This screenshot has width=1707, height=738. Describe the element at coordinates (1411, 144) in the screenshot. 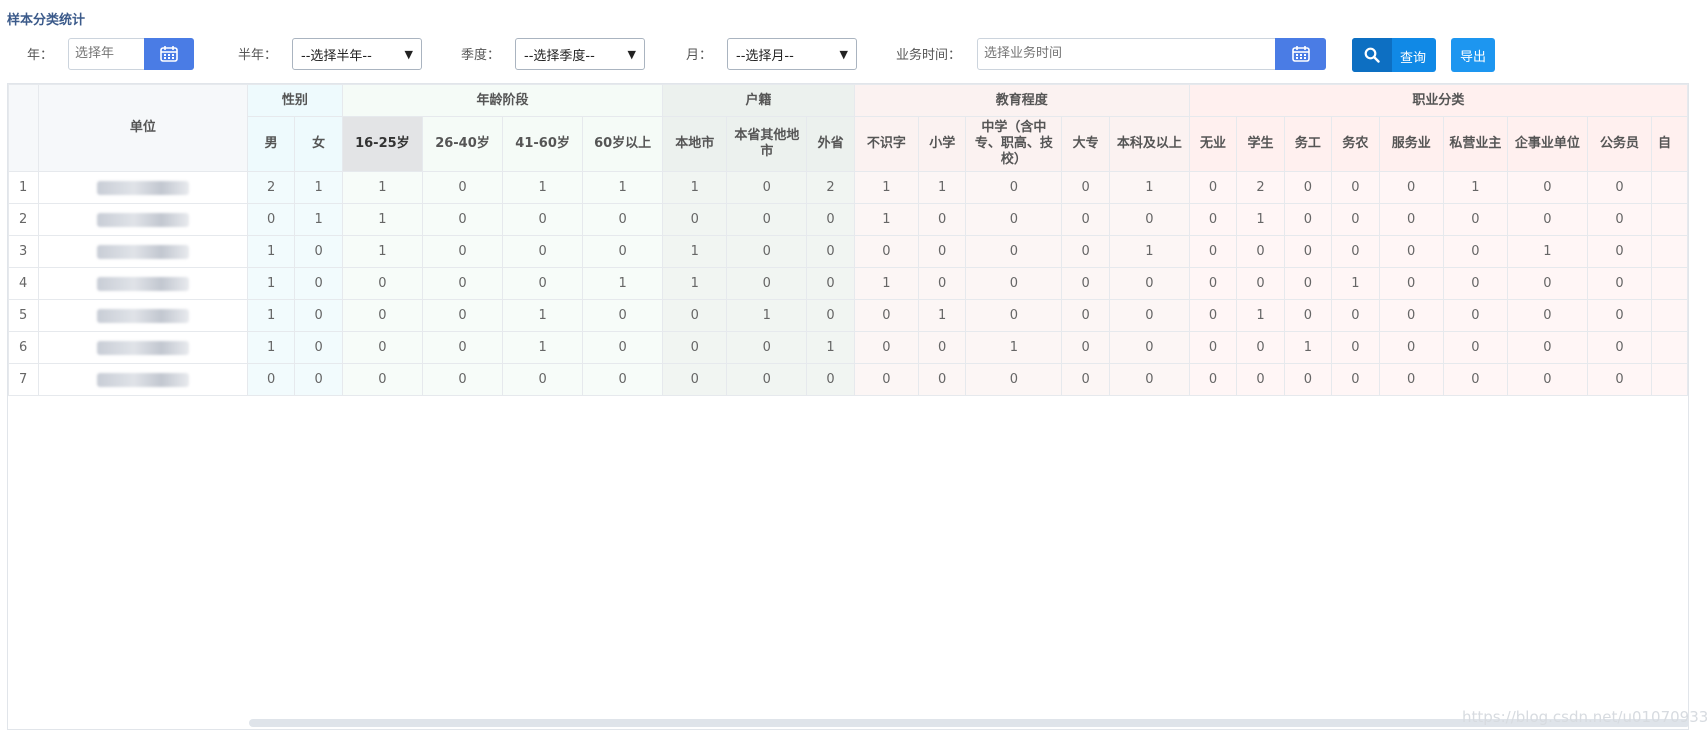

I see `col-header-service: 服务业` at that location.